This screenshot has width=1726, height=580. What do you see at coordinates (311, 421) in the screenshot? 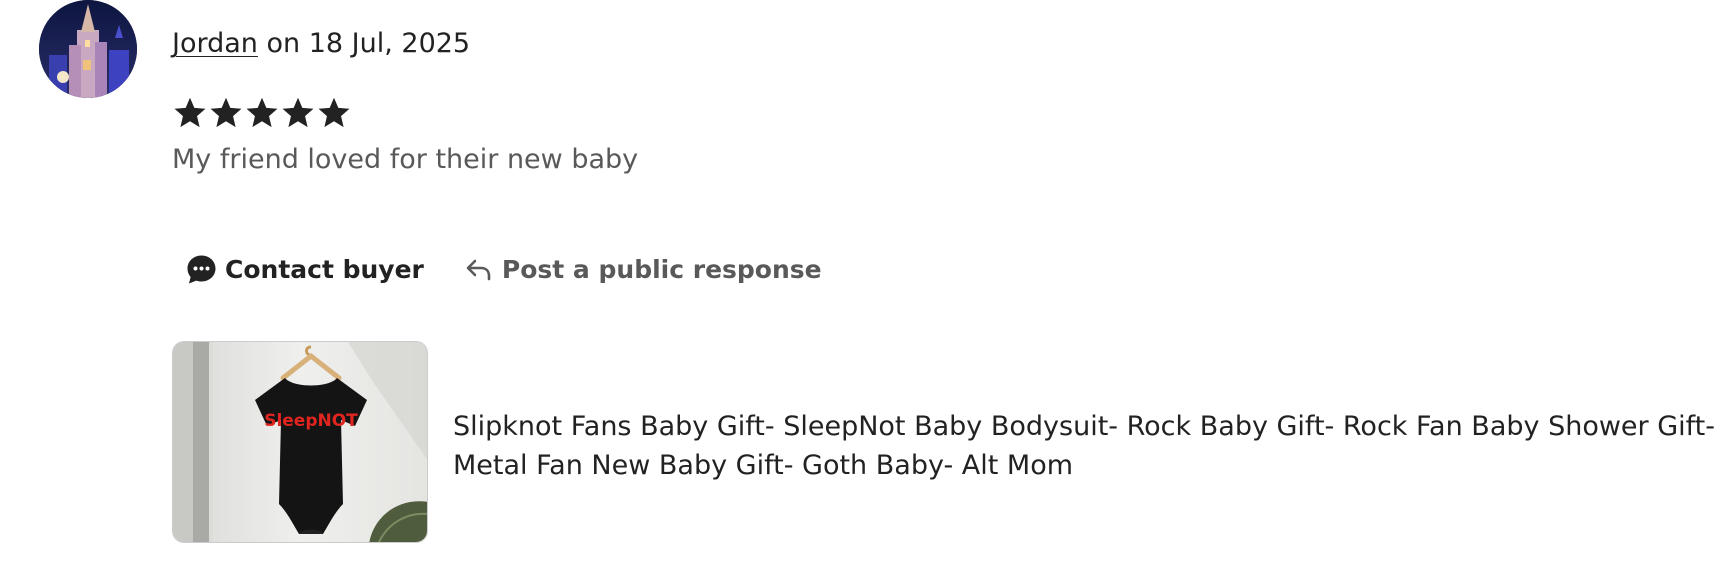
I see `listing-image-print-text: SleepNOT` at bounding box center [311, 421].